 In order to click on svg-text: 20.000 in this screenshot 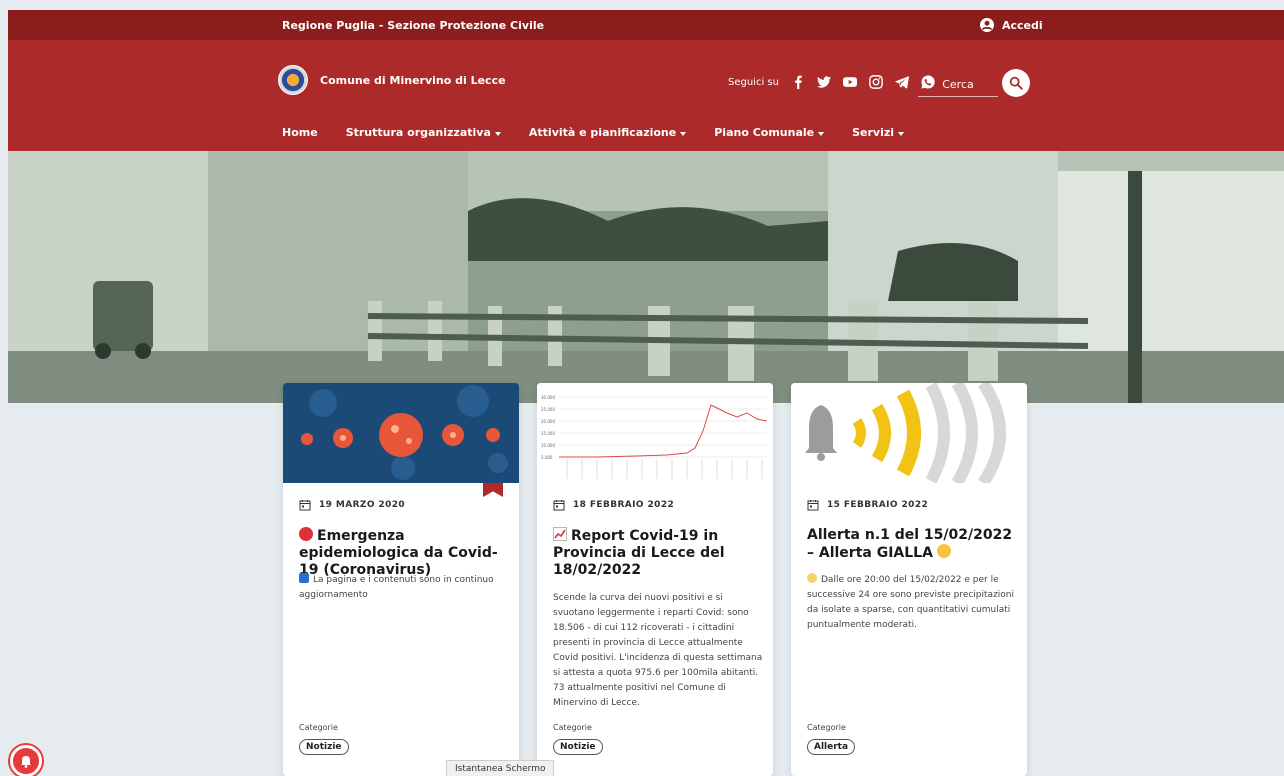, I will do `click(548, 421)`.